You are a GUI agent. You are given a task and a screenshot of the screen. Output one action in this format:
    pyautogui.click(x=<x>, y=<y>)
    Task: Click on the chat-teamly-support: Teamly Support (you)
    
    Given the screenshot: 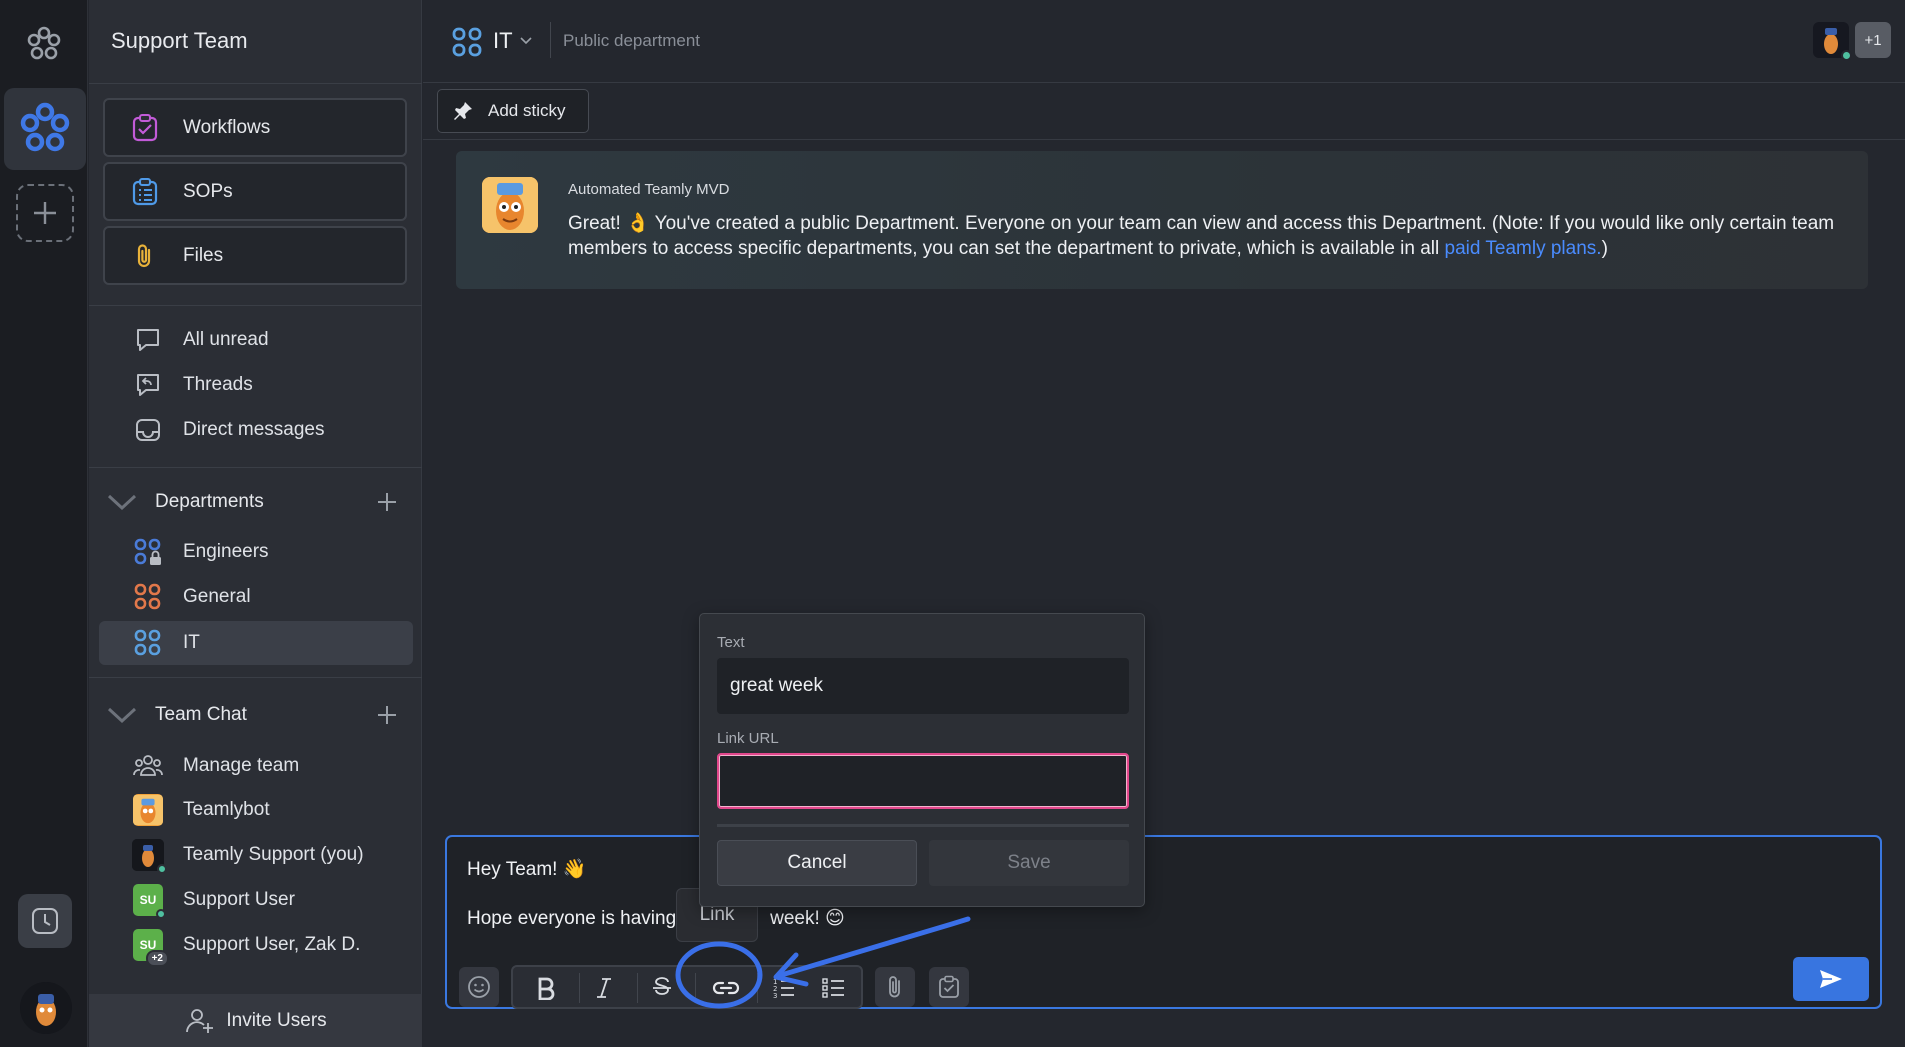 What is the action you would take?
    pyautogui.click(x=256, y=855)
    